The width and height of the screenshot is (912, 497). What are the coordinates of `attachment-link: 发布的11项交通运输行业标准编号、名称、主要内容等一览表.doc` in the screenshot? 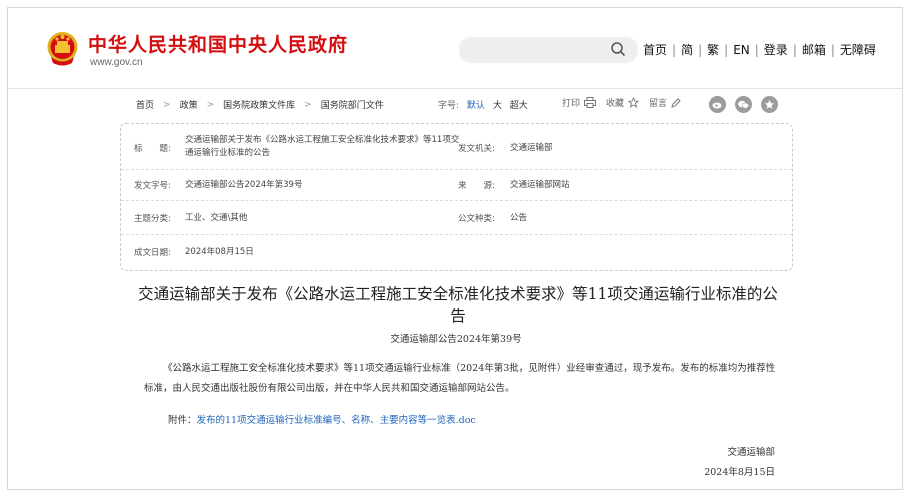 It's located at (336, 420).